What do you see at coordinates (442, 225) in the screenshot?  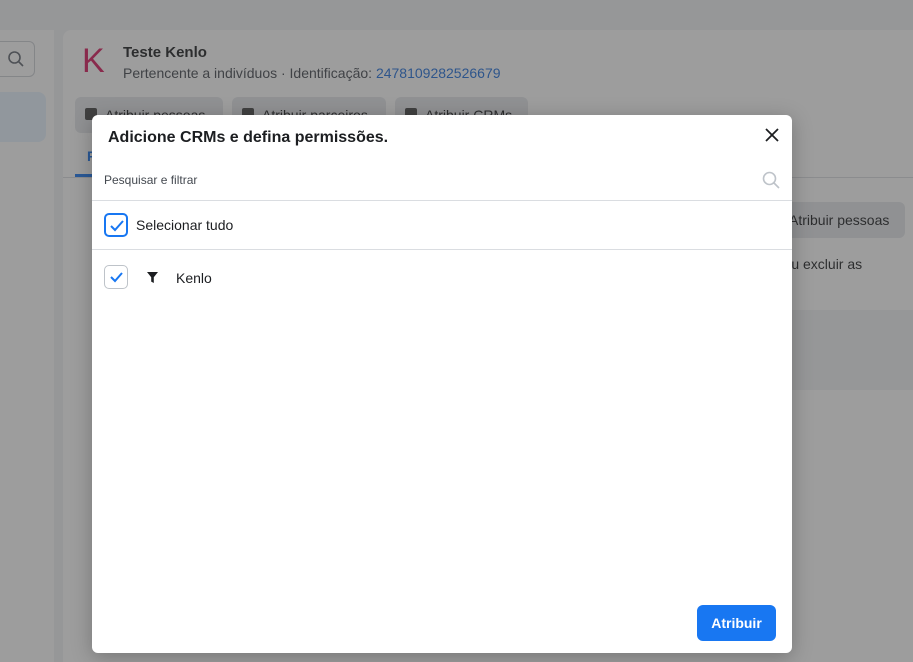 I see `select-all-row: Selecionar tudo` at bounding box center [442, 225].